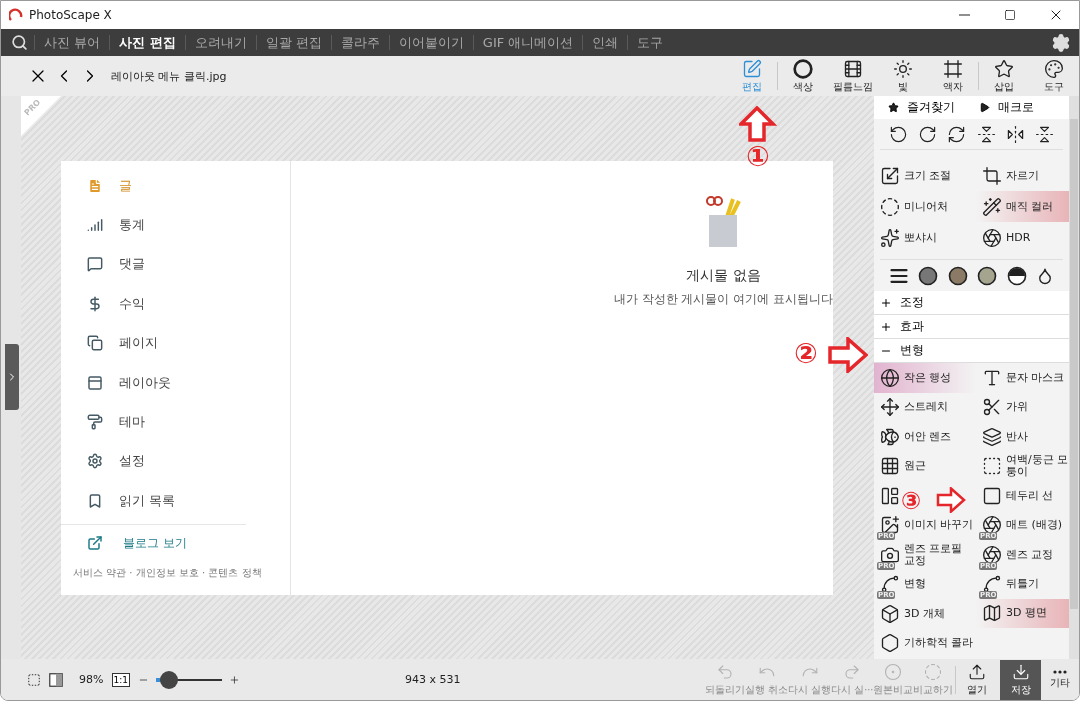 The width and height of the screenshot is (1080, 701). I want to click on slider-thumb, so click(169, 679).